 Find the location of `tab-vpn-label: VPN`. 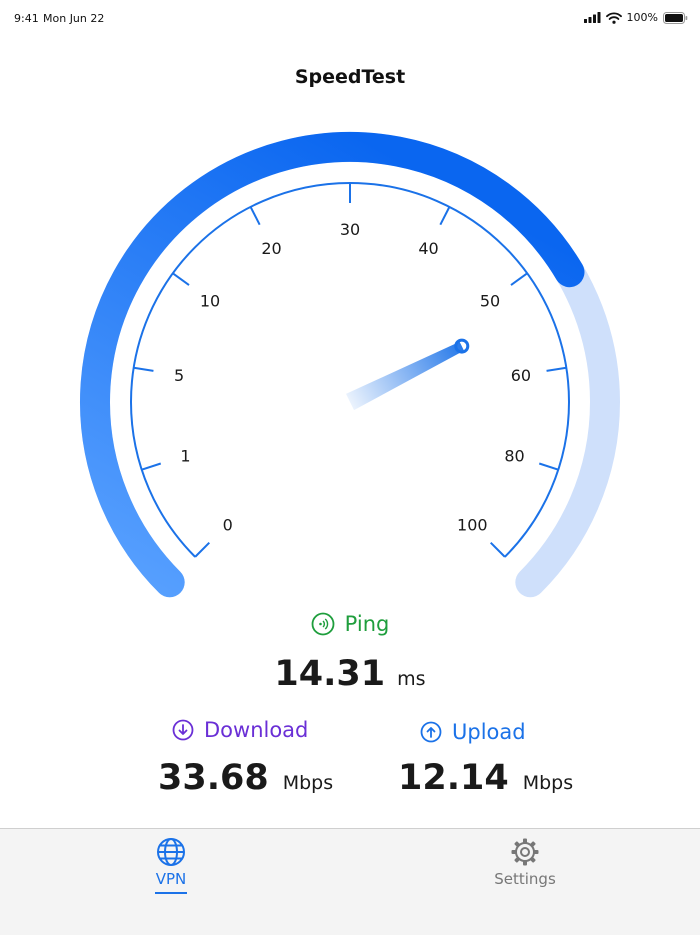

tab-vpn-label: VPN is located at coordinates (171, 879).